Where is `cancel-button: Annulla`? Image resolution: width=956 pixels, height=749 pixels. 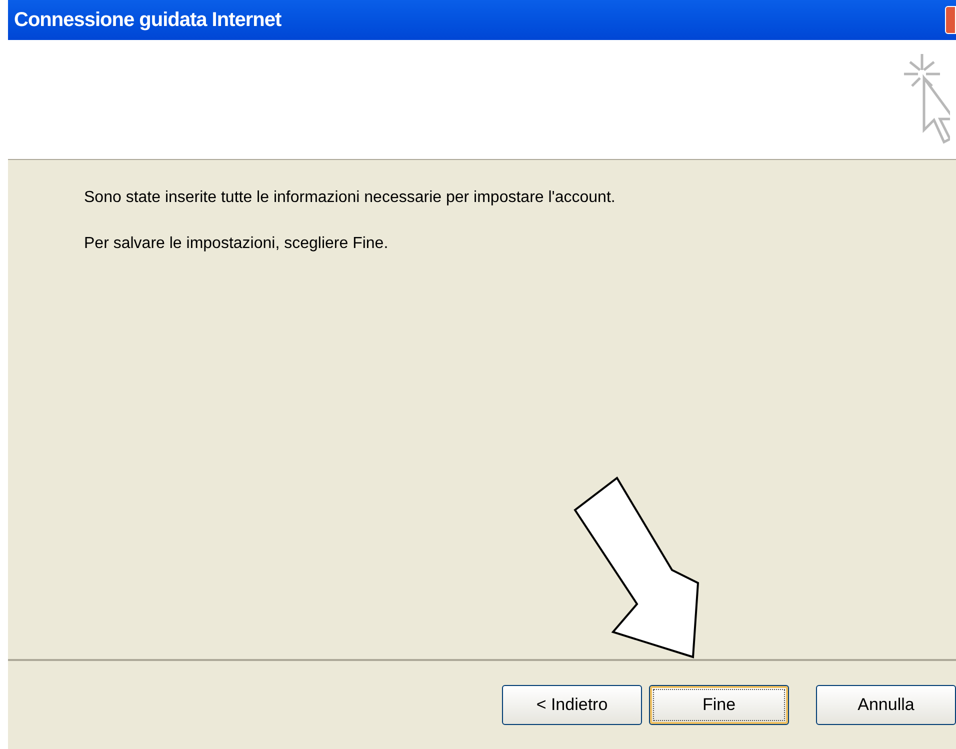
cancel-button: Annulla is located at coordinates (886, 705).